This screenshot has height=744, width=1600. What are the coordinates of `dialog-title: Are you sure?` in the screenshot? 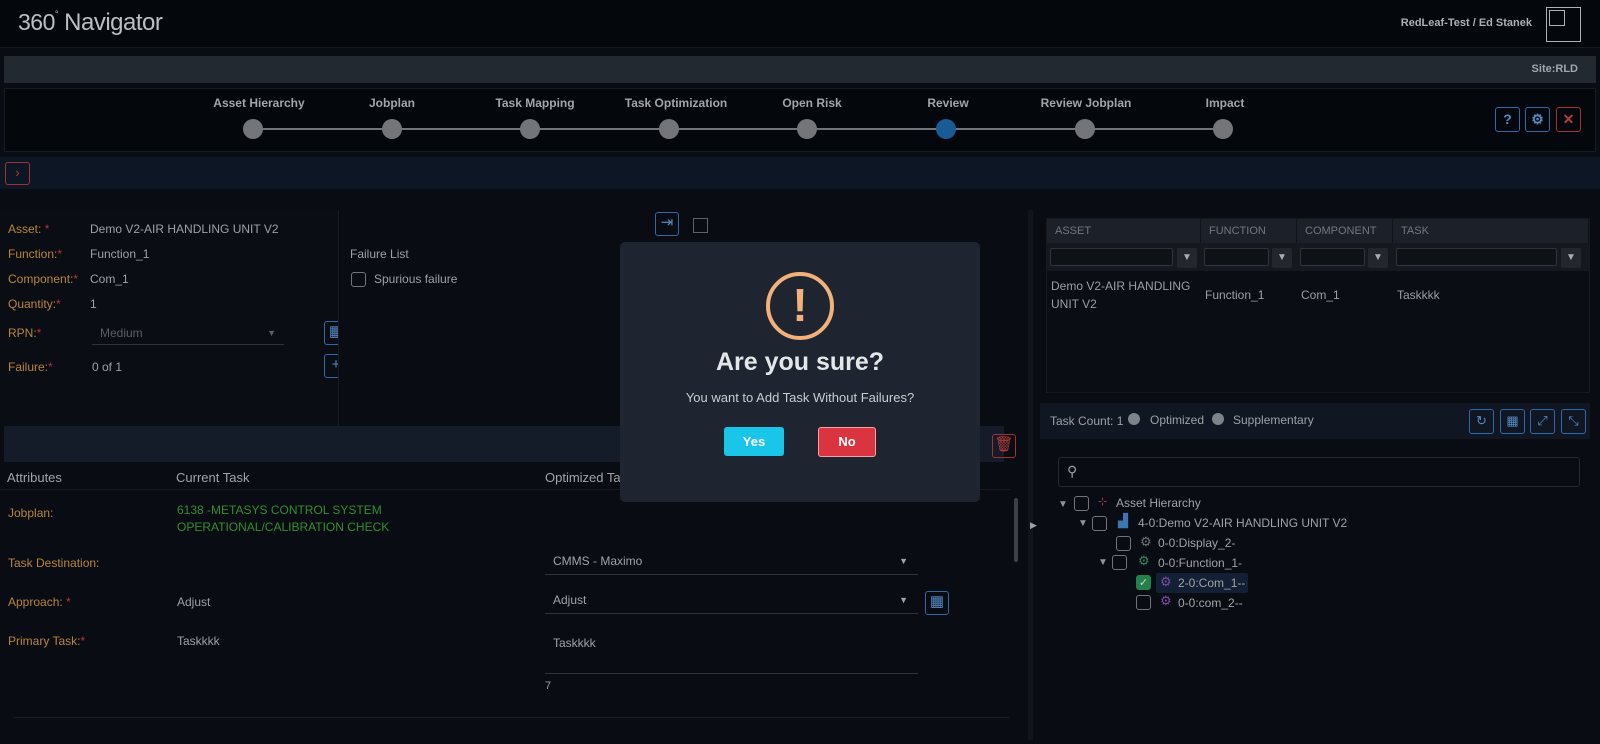 It's located at (800, 362).